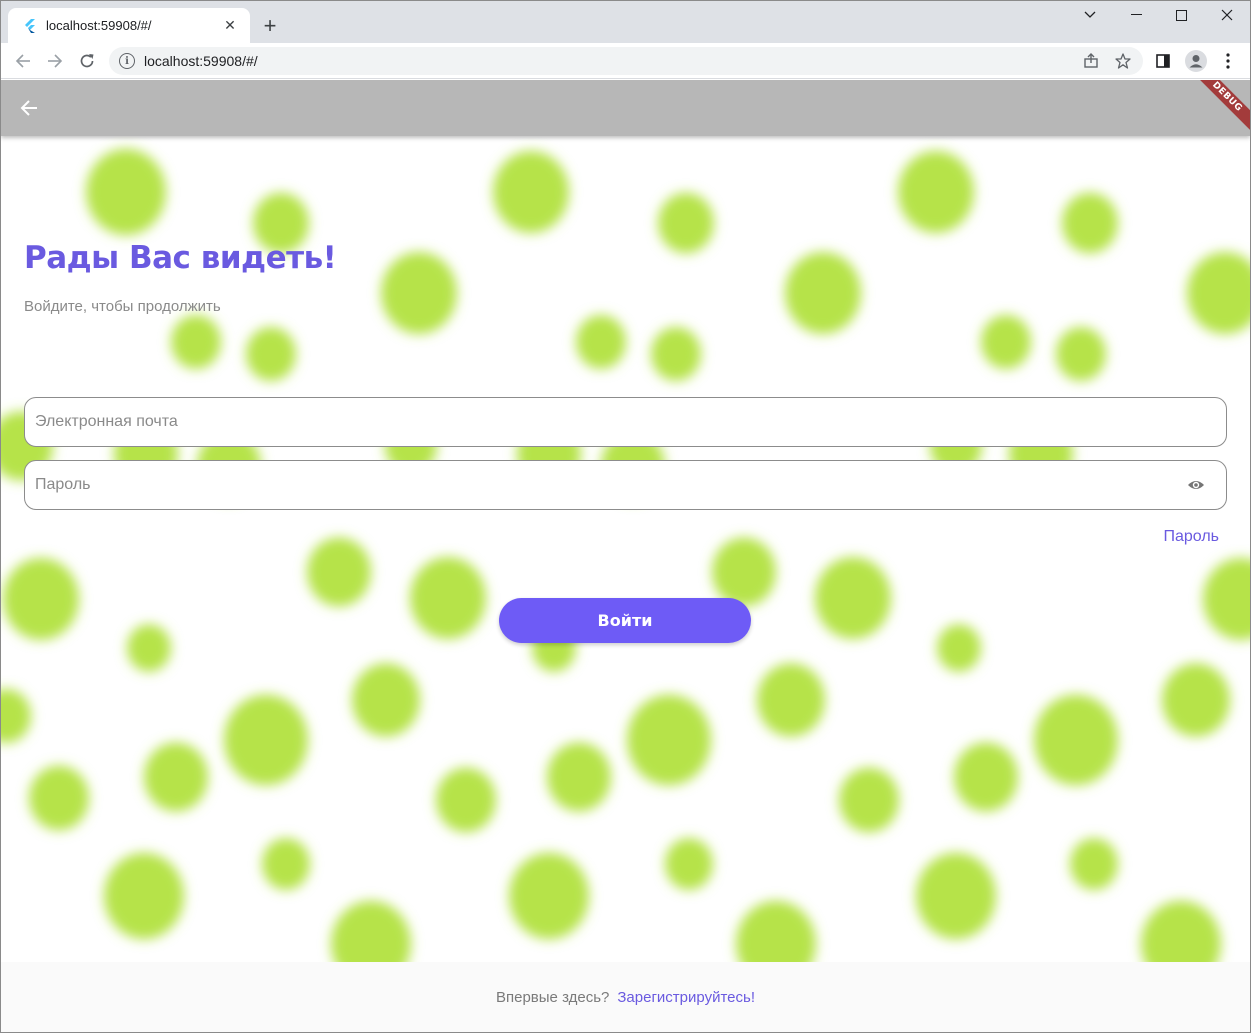  What do you see at coordinates (553, 997) in the screenshot?
I see `footer-question: Впервые здесь?` at bounding box center [553, 997].